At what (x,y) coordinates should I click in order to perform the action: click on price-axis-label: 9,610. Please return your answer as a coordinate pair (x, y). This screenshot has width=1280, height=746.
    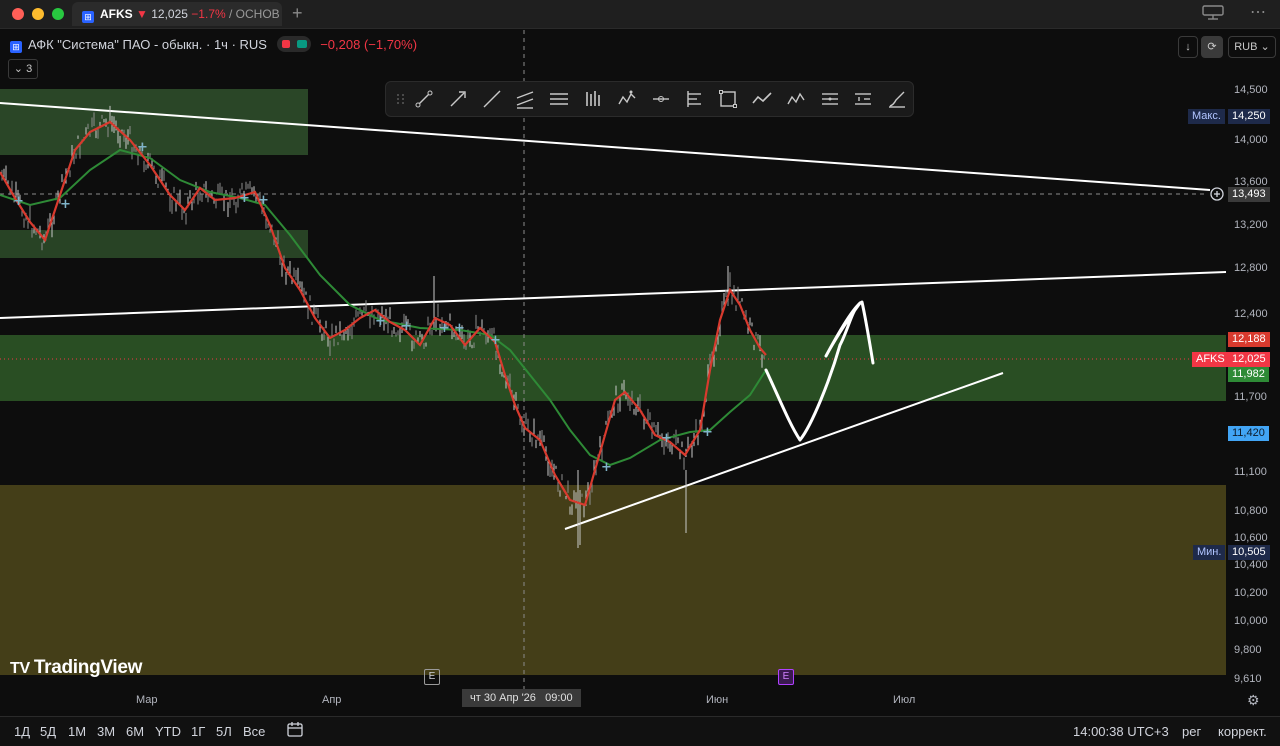
    Looking at the image, I should click on (1248, 679).